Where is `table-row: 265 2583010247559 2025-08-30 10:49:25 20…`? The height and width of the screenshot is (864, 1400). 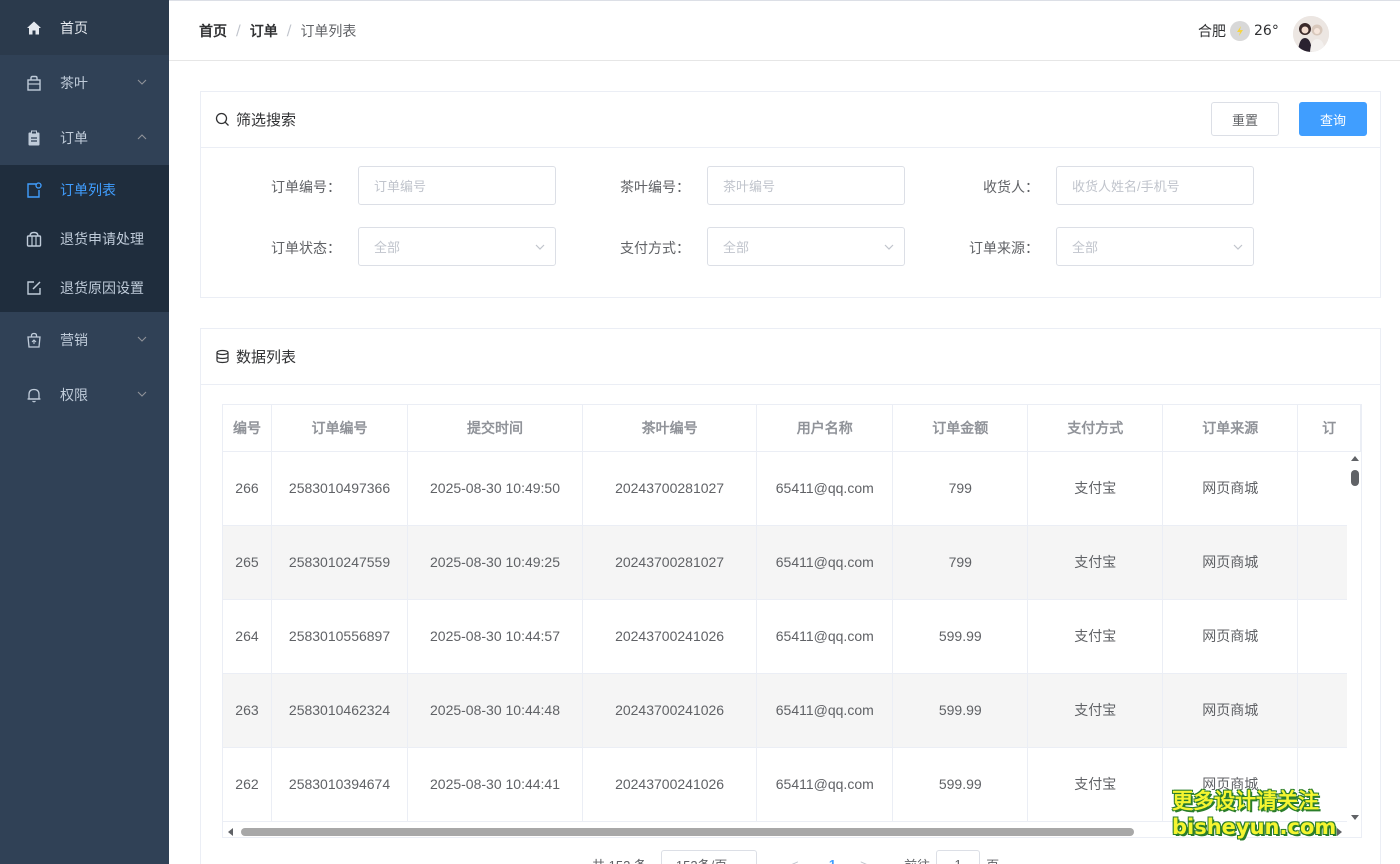
table-row: 265 2583010247559 2025-08-30 10:49:25 20… is located at coordinates (792, 562).